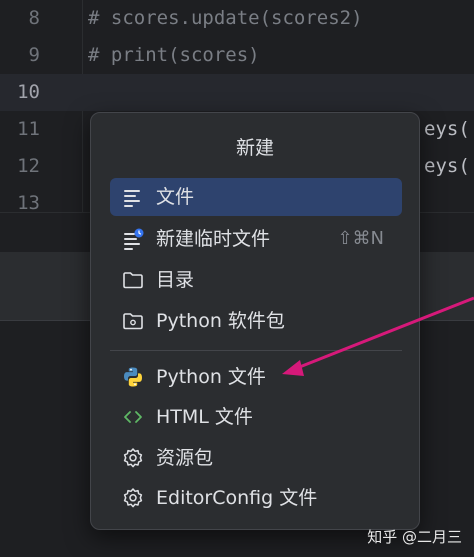 The width and height of the screenshot is (474, 557). I want to click on editor-line-current: 10, so click(237, 92).